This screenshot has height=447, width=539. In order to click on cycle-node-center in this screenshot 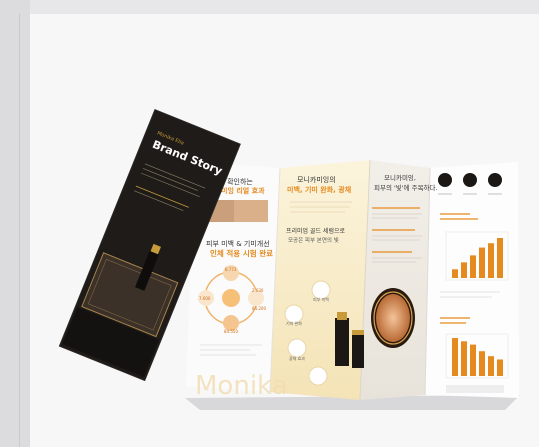, I will do `click(231, 298)`.